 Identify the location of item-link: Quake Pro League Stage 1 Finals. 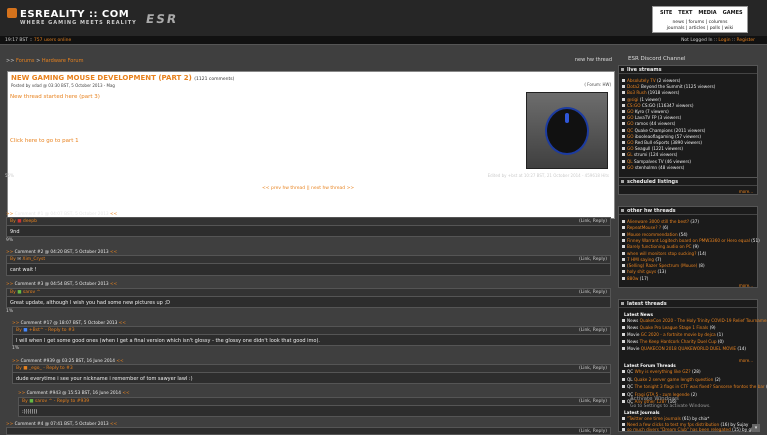
(674, 327).